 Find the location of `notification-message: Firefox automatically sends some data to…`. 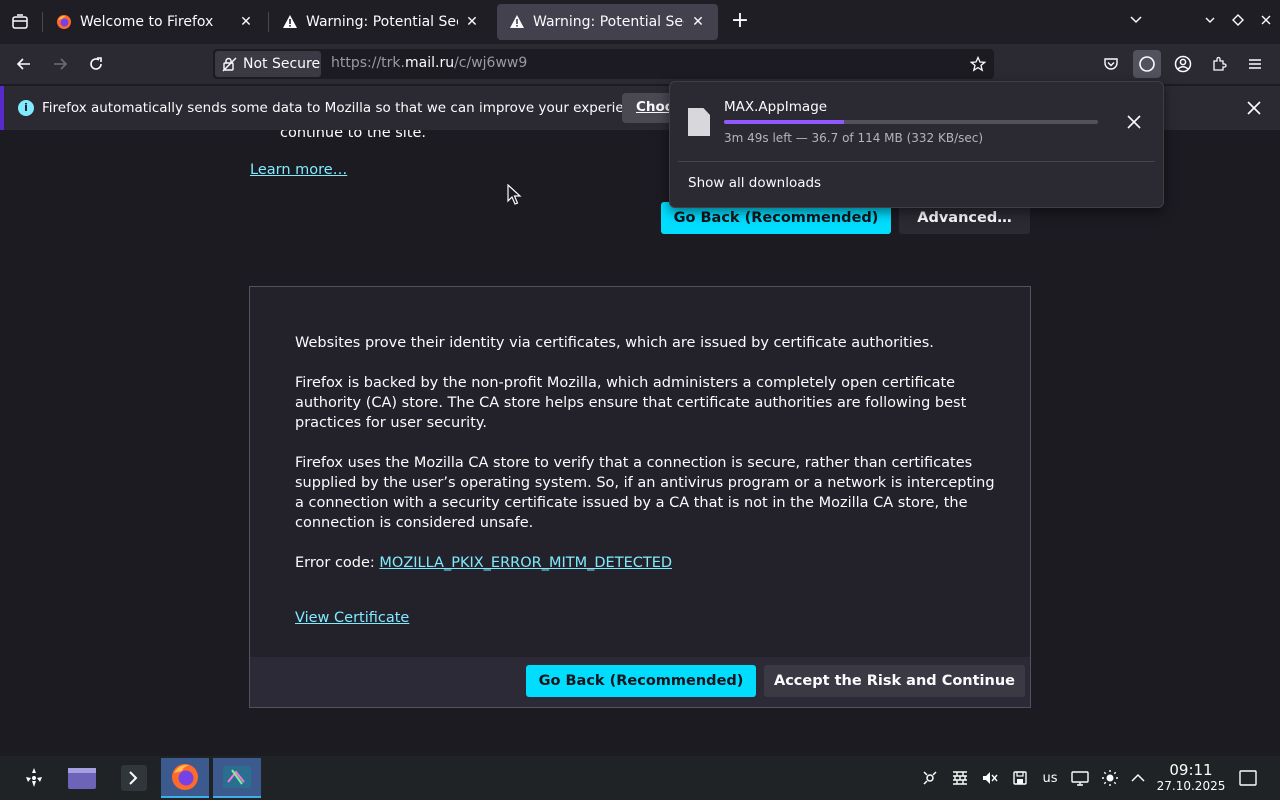

notification-message: Firefox automatically sends some data to… is located at coordinates (347, 108).